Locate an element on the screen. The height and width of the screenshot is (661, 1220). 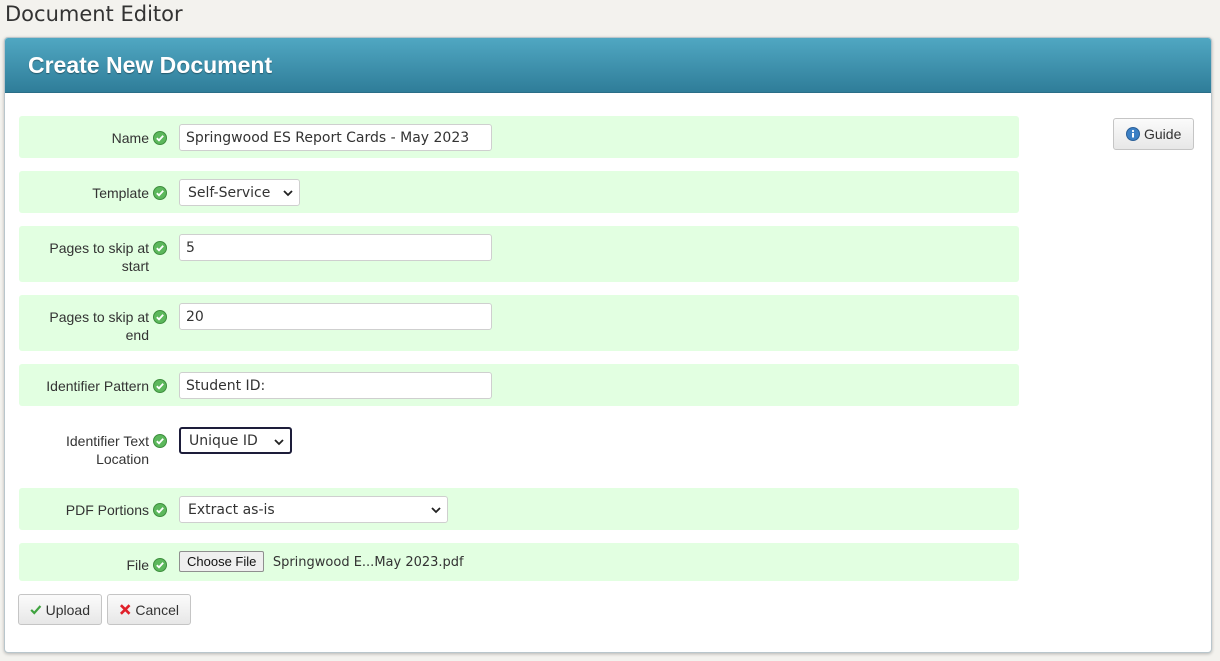
identifier-pattern-label: Identifier Pattern is located at coordinates (97, 386).